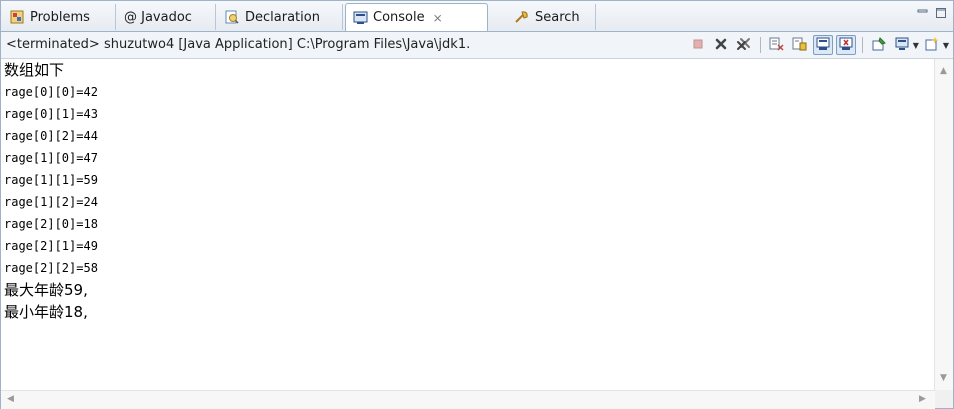 The width and height of the screenshot is (954, 409). Describe the element at coordinates (922, 399) in the screenshot. I see `scroll-right-icon: ▶` at that location.